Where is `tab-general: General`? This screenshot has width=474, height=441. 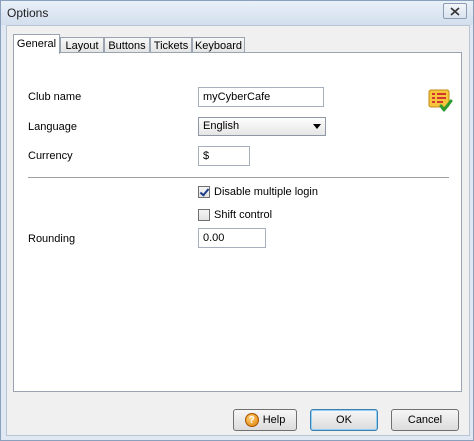
tab-general: General is located at coordinates (36, 44).